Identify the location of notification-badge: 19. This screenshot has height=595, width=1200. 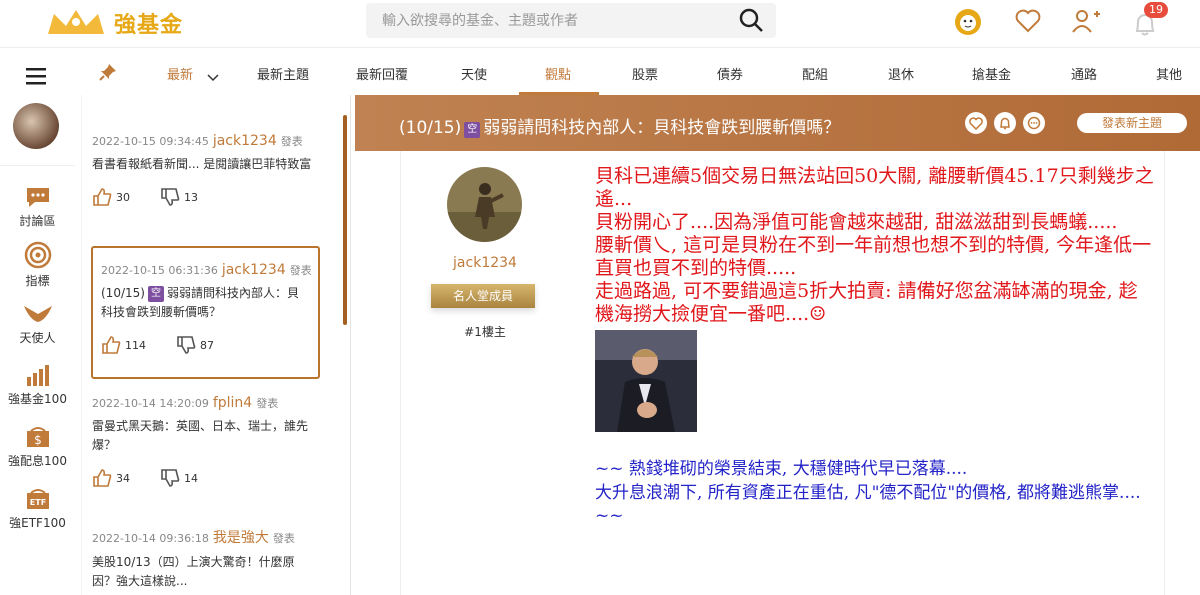
(1156, 10).